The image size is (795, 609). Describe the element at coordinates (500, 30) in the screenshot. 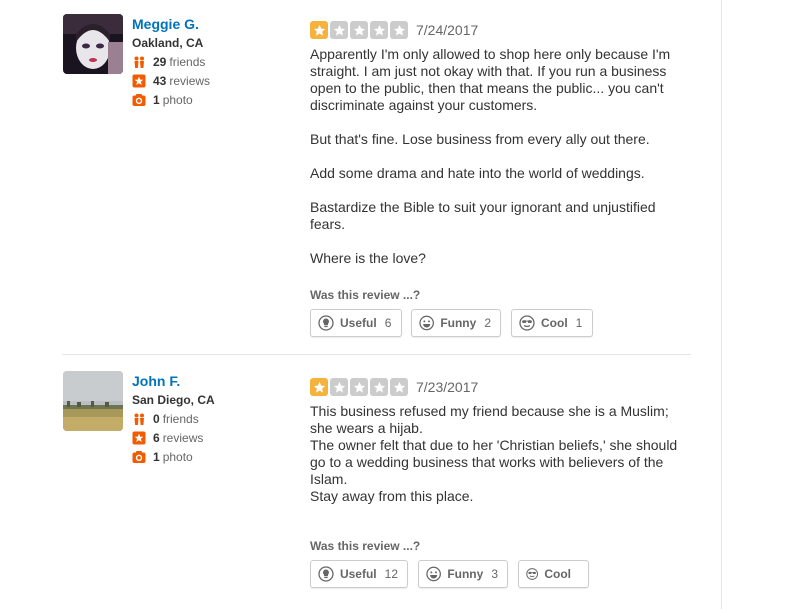

I see `star-rating: 7/24/2017` at that location.